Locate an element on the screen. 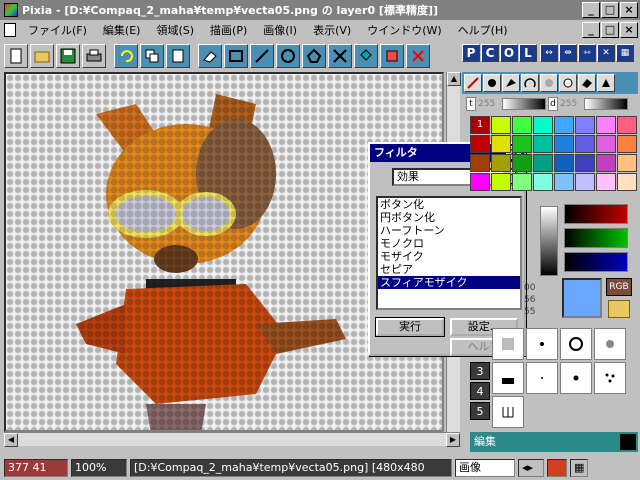 The height and width of the screenshot is (480, 640). save-button is located at coordinates (68, 56).